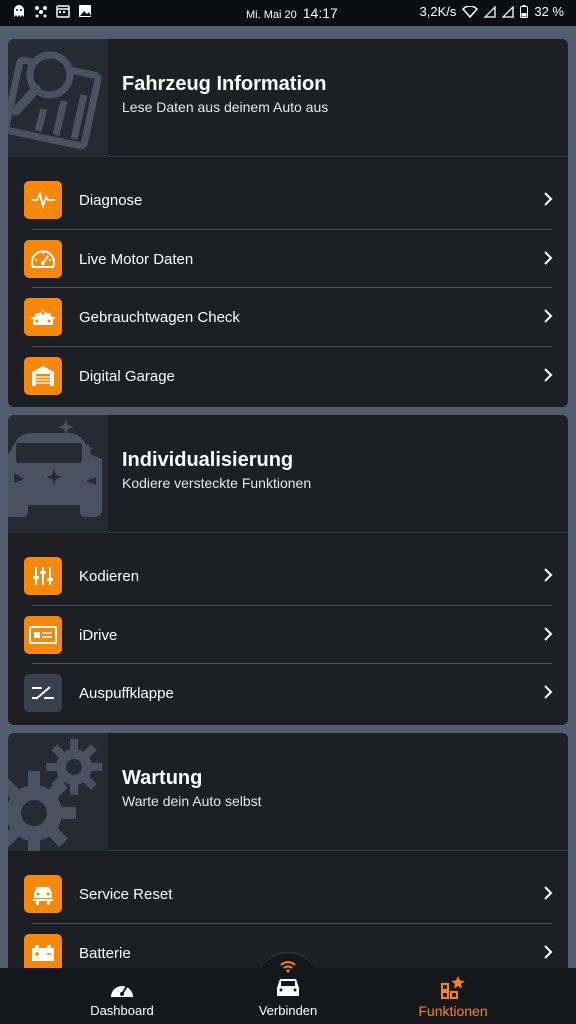 This screenshot has width=576, height=1024. I want to click on car-lift-icon, so click(43, 894).